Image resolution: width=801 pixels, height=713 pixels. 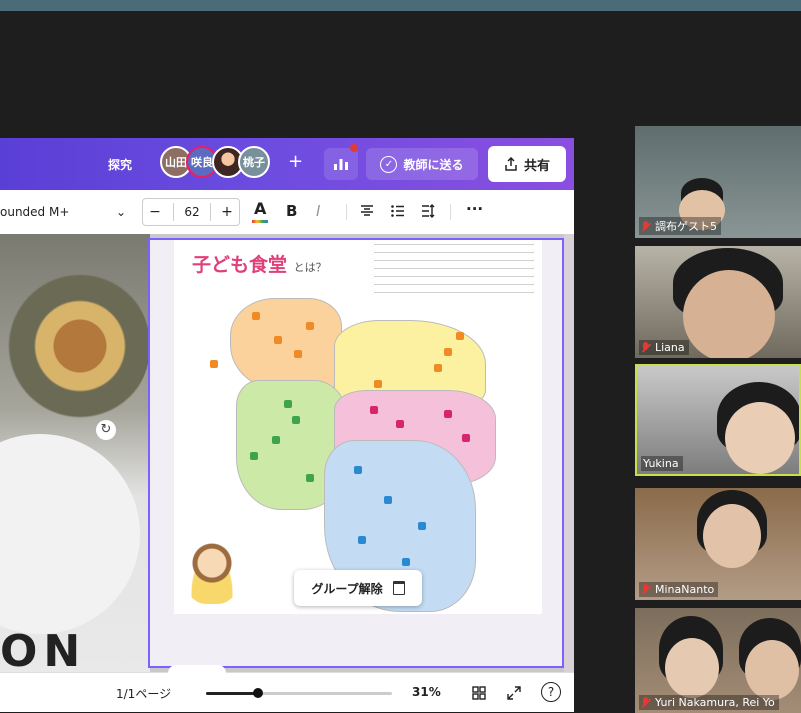 I want to click on participant-tile: 調布ゲスト5, so click(x=718, y=182).